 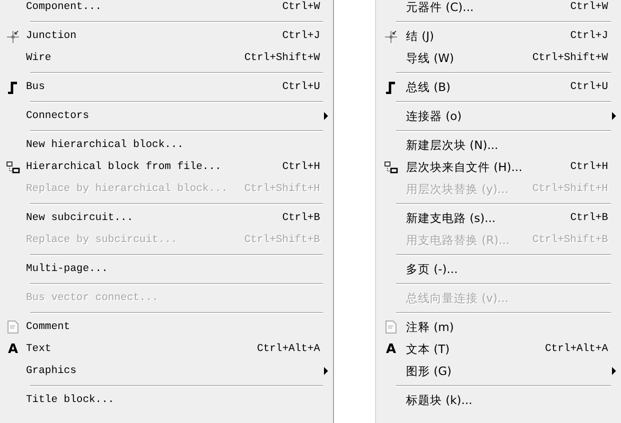 I want to click on menu-item: Junction Ctrl+J, so click(x=166, y=36).